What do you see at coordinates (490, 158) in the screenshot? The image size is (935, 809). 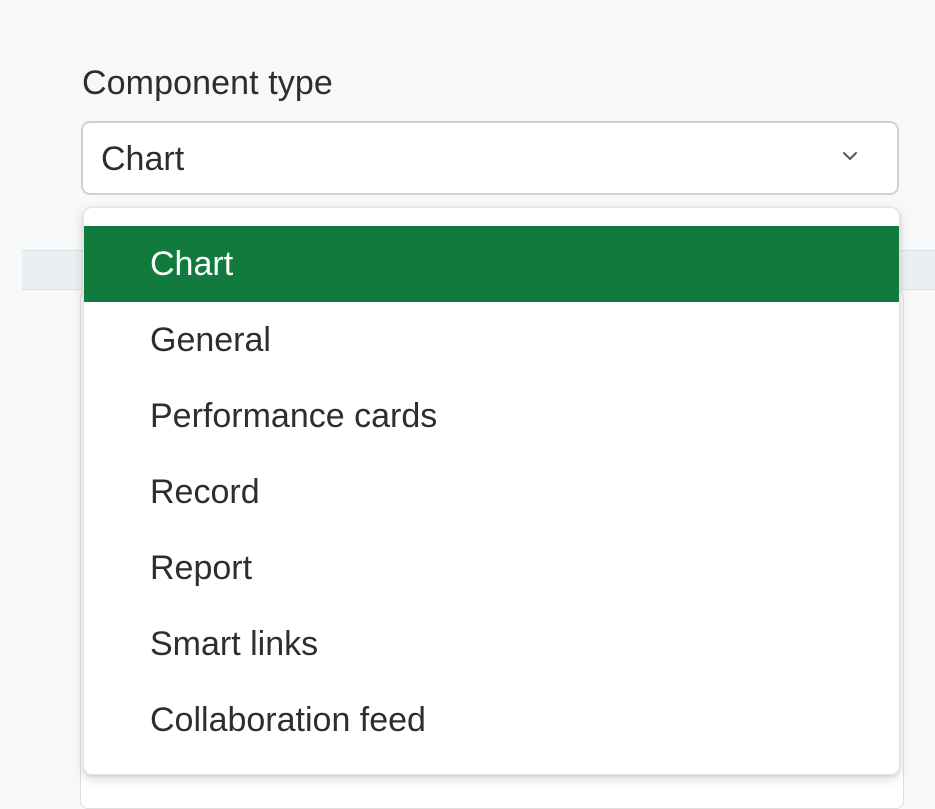 I see `component-type-select: Chart` at bounding box center [490, 158].